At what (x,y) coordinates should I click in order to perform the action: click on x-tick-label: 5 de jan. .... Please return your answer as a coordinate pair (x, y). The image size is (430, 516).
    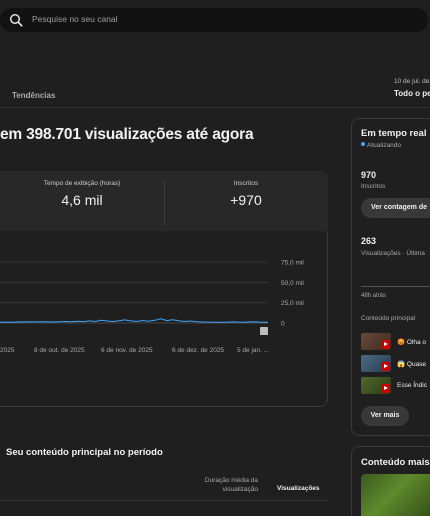
    Looking at the image, I should click on (253, 350).